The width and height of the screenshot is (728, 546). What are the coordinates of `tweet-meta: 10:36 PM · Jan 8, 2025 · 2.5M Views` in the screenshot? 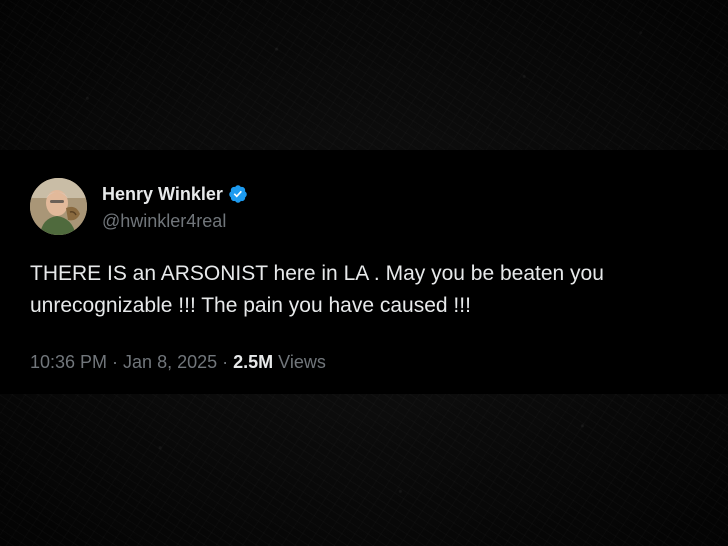 It's located at (178, 362).